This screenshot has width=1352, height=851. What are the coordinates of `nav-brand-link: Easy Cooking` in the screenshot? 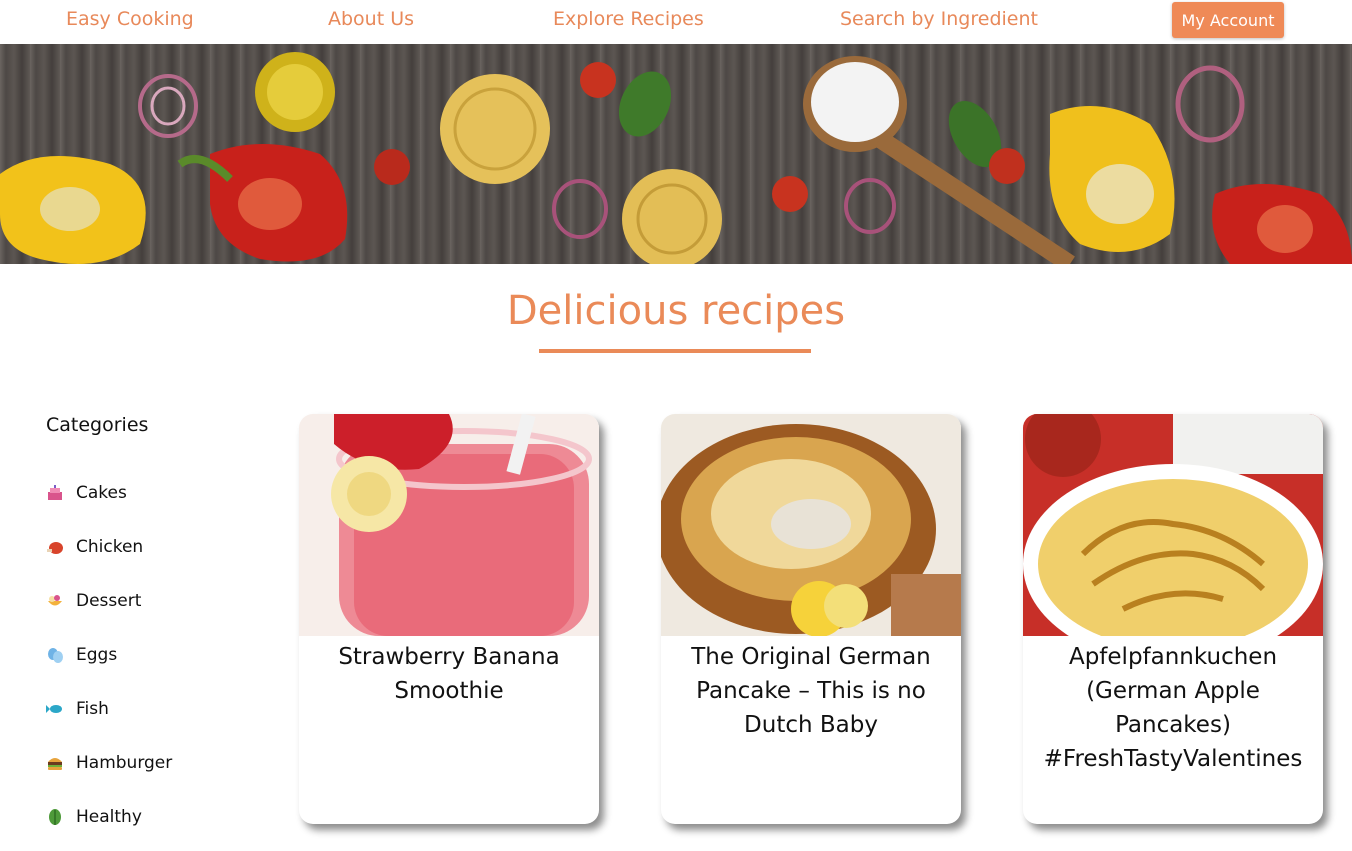 It's located at (130, 19).